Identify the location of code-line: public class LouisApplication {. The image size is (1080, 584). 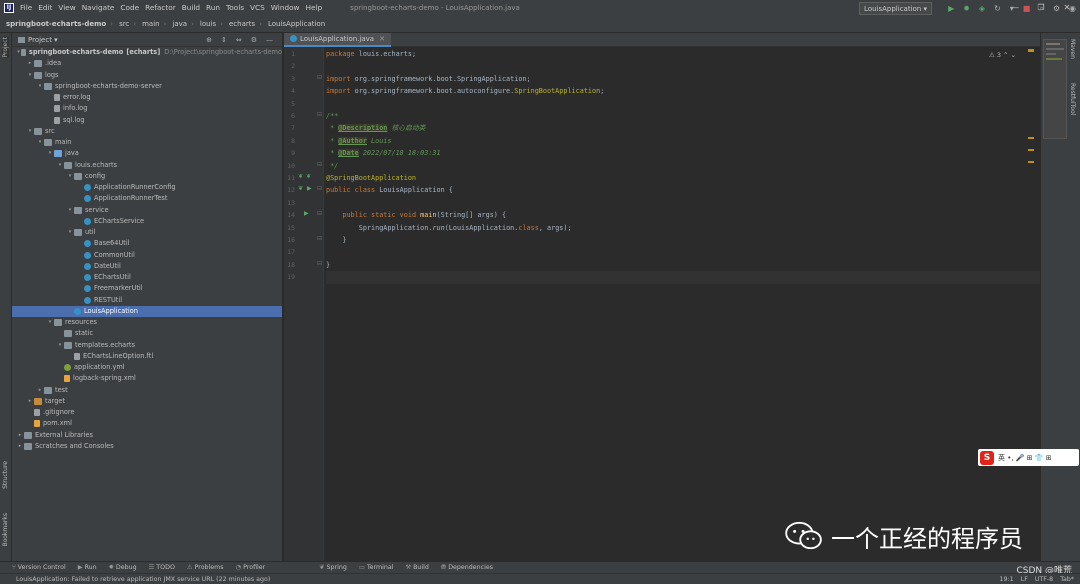
(389, 190).